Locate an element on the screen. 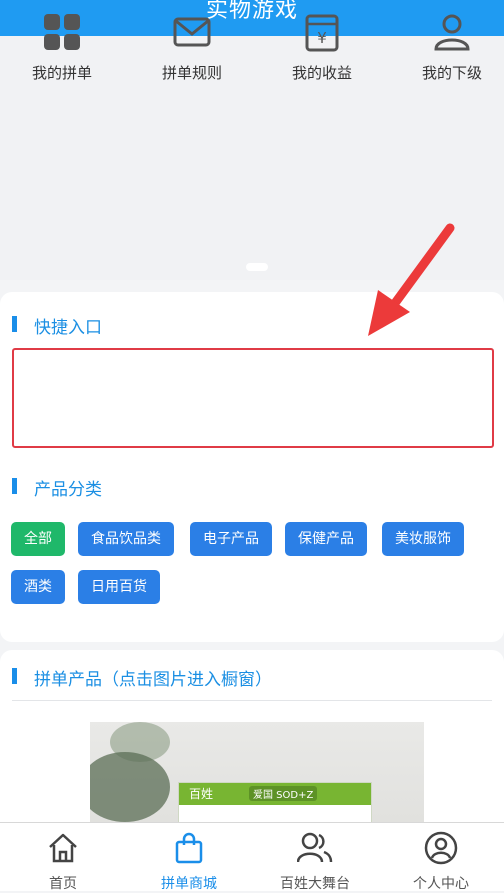  divider is located at coordinates (252, 700).